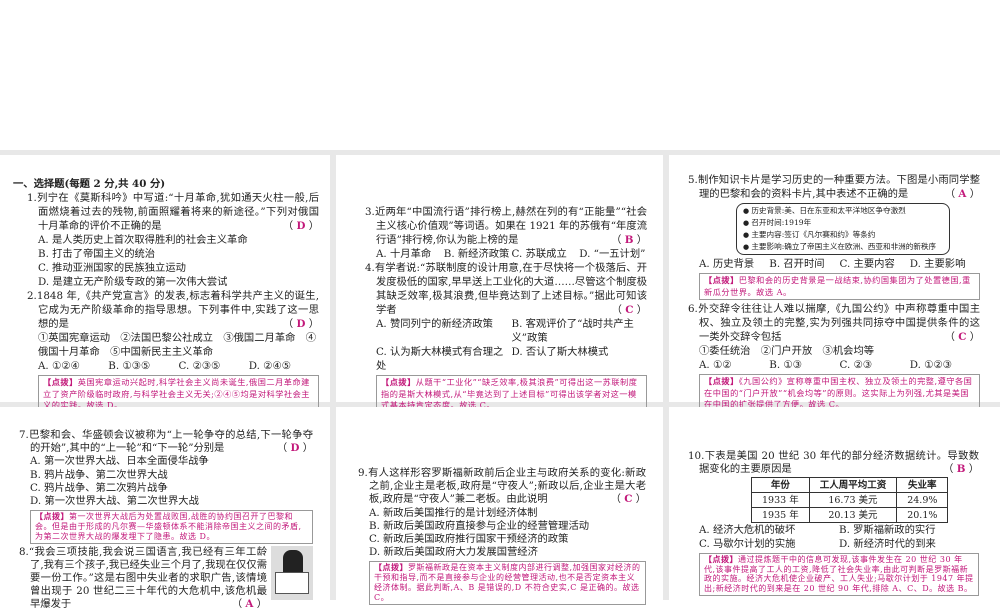  Describe the element at coordinates (284, 366) in the screenshot. I see `option-D: D. ②④⑤` at that location.